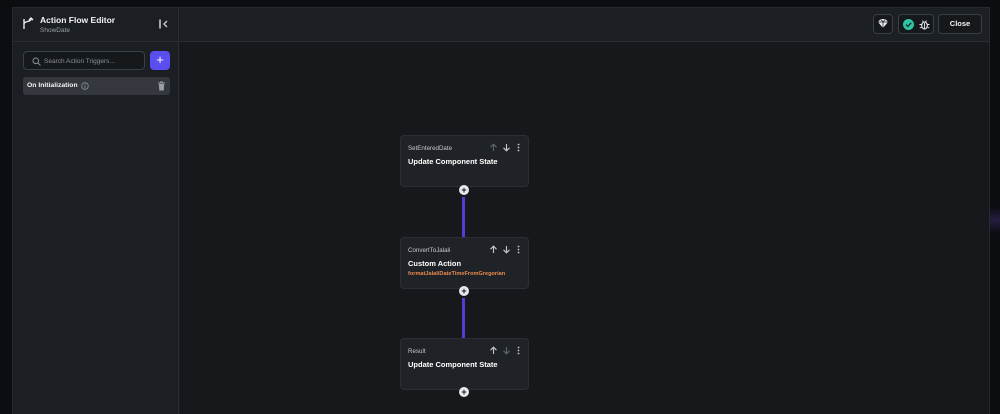 This screenshot has width=1000, height=414. Describe the element at coordinates (908, 24) in the screenshot. I see `check-circle-icon` at that location.